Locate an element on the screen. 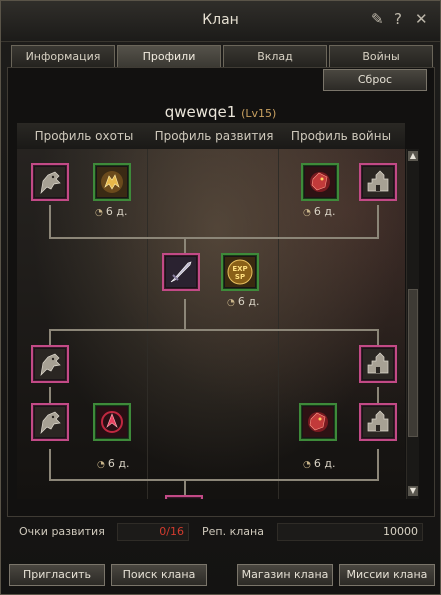 The image size is (441, 595). column-war-profile: Профиль войны is located at coordinates (341, 136).